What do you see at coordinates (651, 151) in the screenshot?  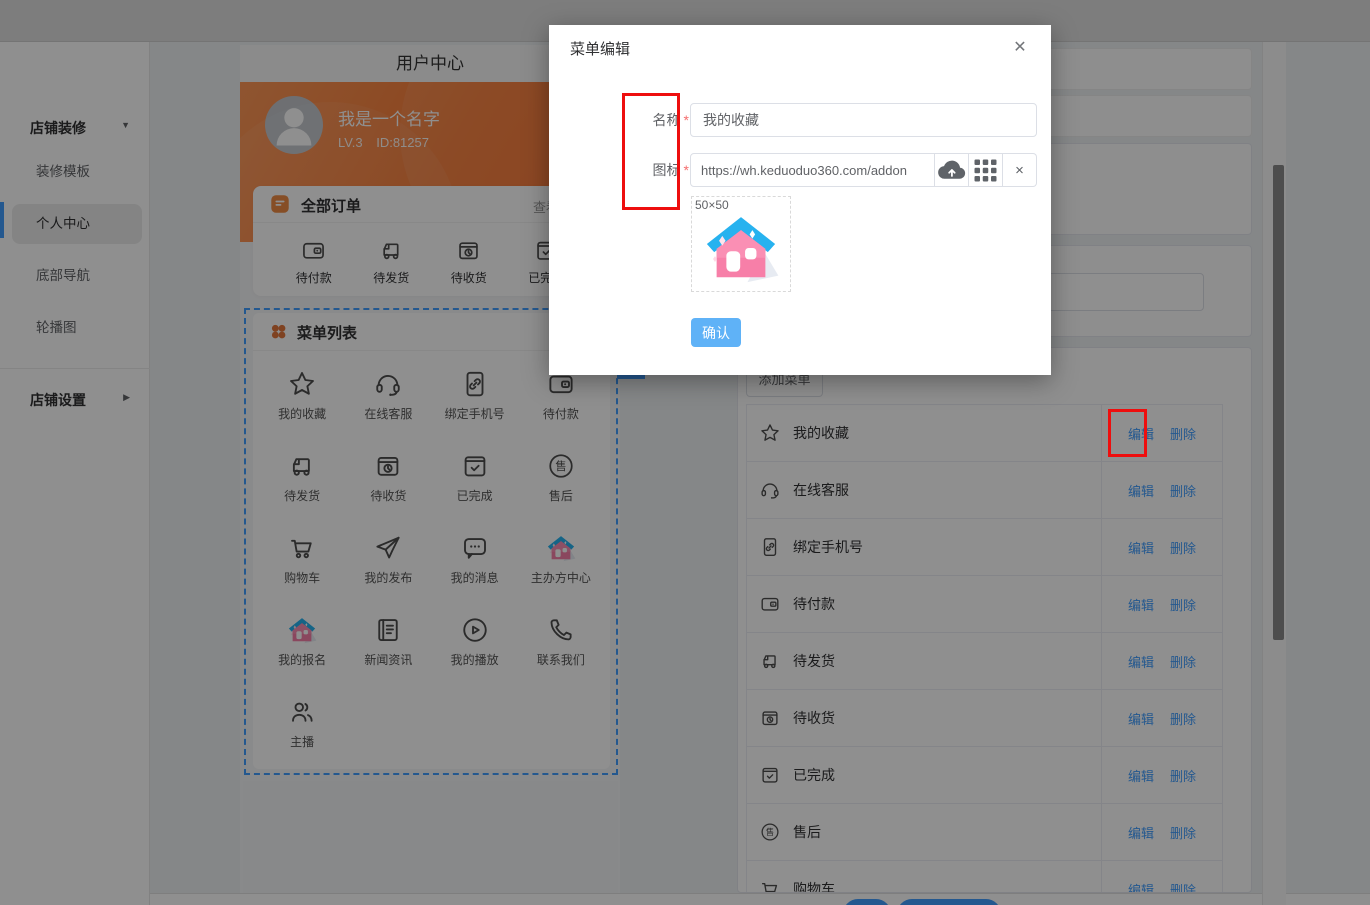 I see `annotation-box-form-labels` at bounding box center [651, 151].